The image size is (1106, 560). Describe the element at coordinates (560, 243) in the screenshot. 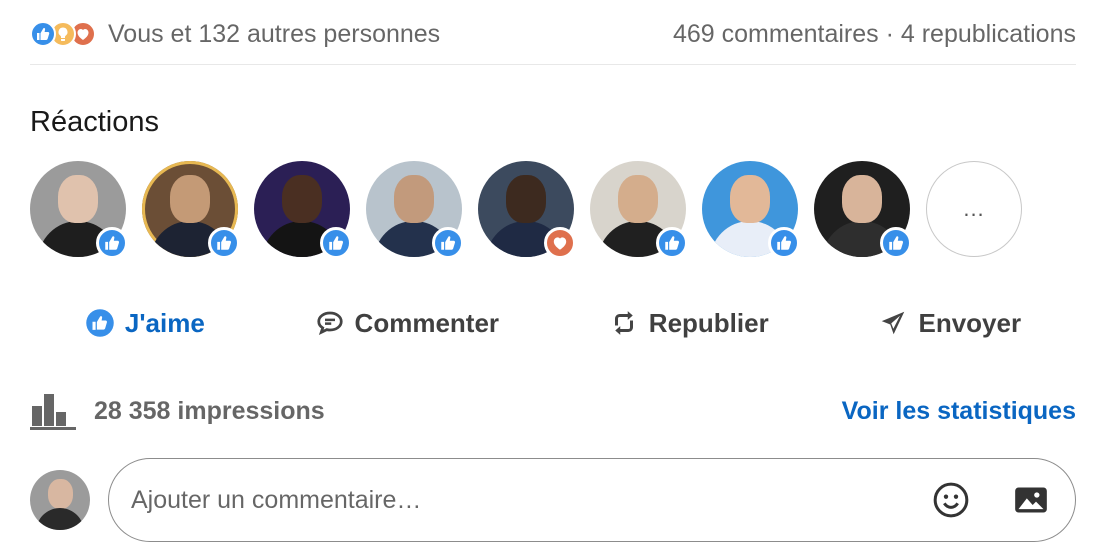

I see `love-icon` at that location.